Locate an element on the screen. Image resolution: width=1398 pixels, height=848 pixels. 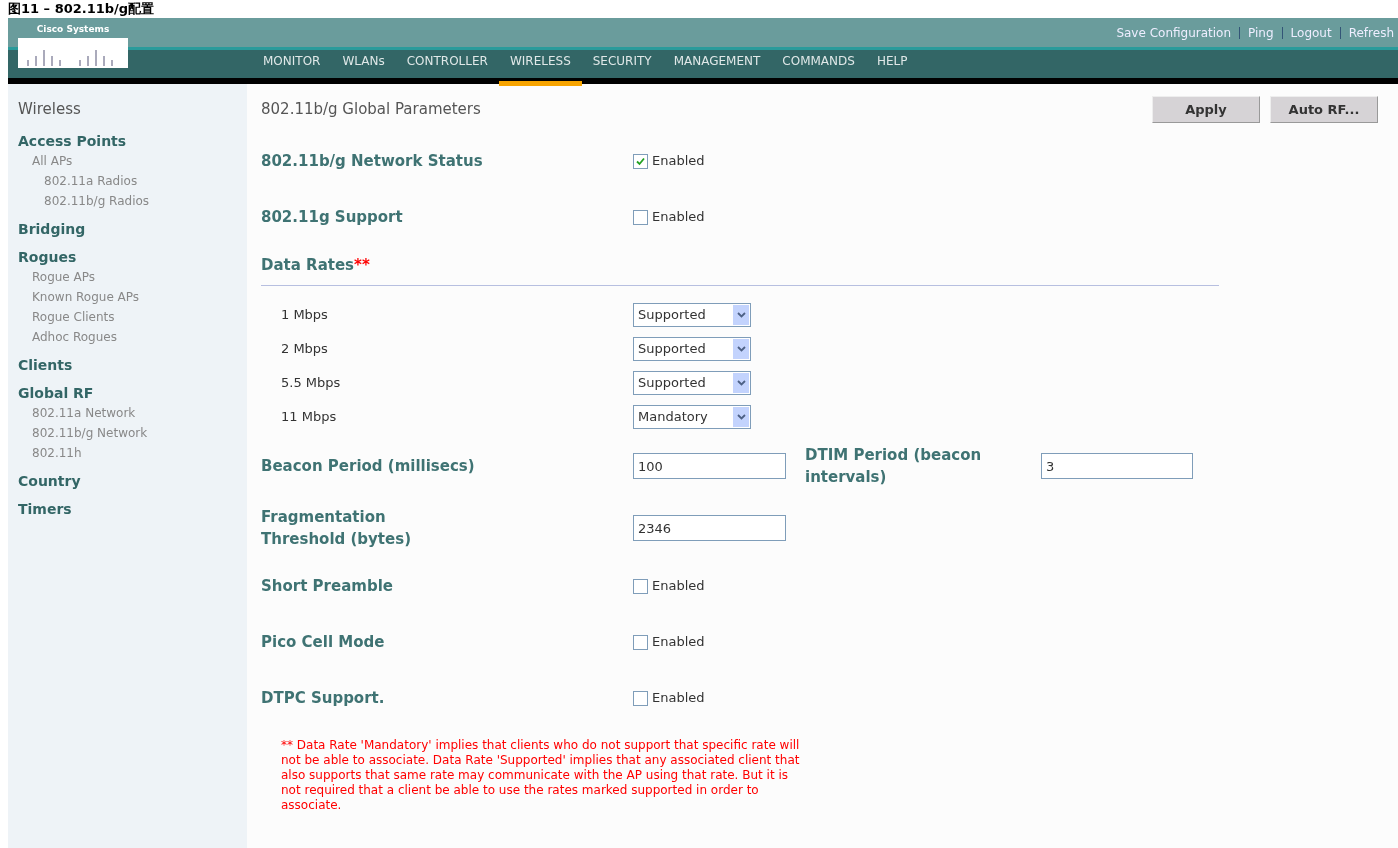
rate-label: 11 Mbps is located at coordinates (309, 417).